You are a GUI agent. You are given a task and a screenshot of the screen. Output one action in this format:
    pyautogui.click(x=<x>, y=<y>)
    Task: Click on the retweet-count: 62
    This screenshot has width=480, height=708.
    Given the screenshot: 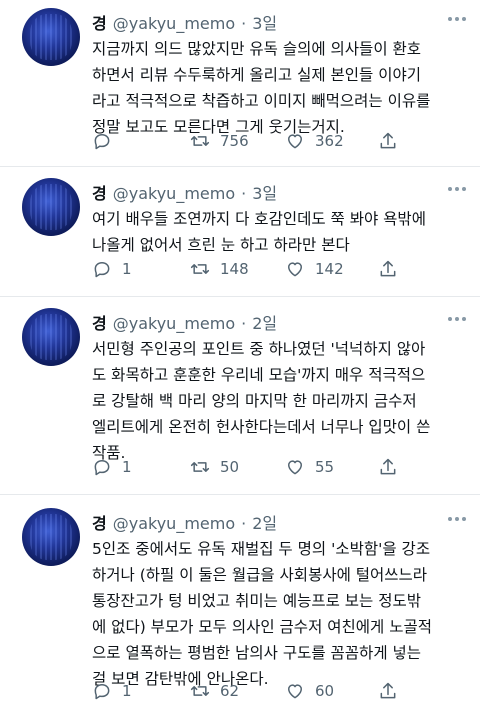 What is the action you would take?
    pyautogui.click(x=230, y=691)
    